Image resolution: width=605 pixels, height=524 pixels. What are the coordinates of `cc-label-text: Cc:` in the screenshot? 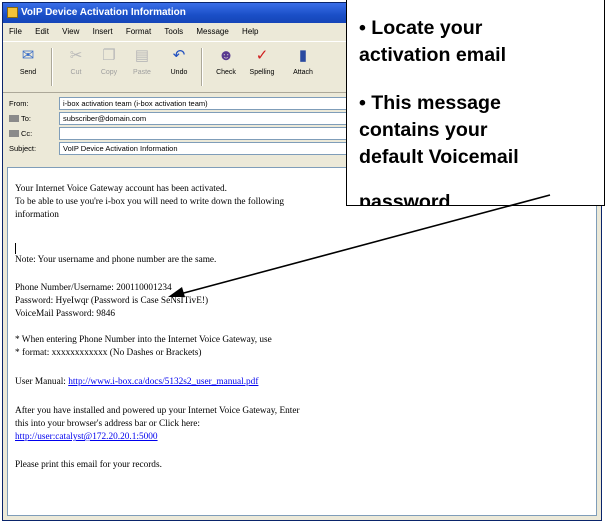 It's located at (27, 133).